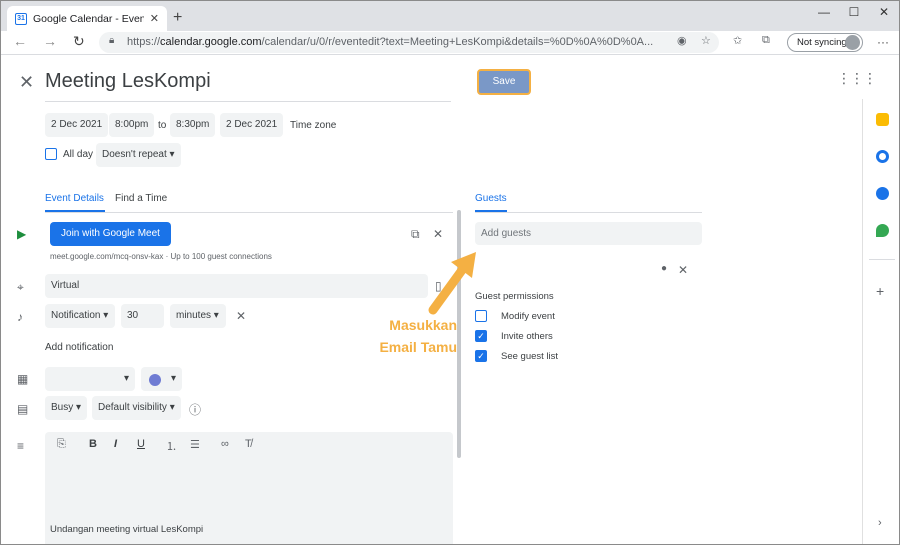 This screenshot has width=900, height=545. Describe the element at coordinates (409, 336) in the screenshot. I see `annotation-text: Masukkan Email Tamu` at that location.